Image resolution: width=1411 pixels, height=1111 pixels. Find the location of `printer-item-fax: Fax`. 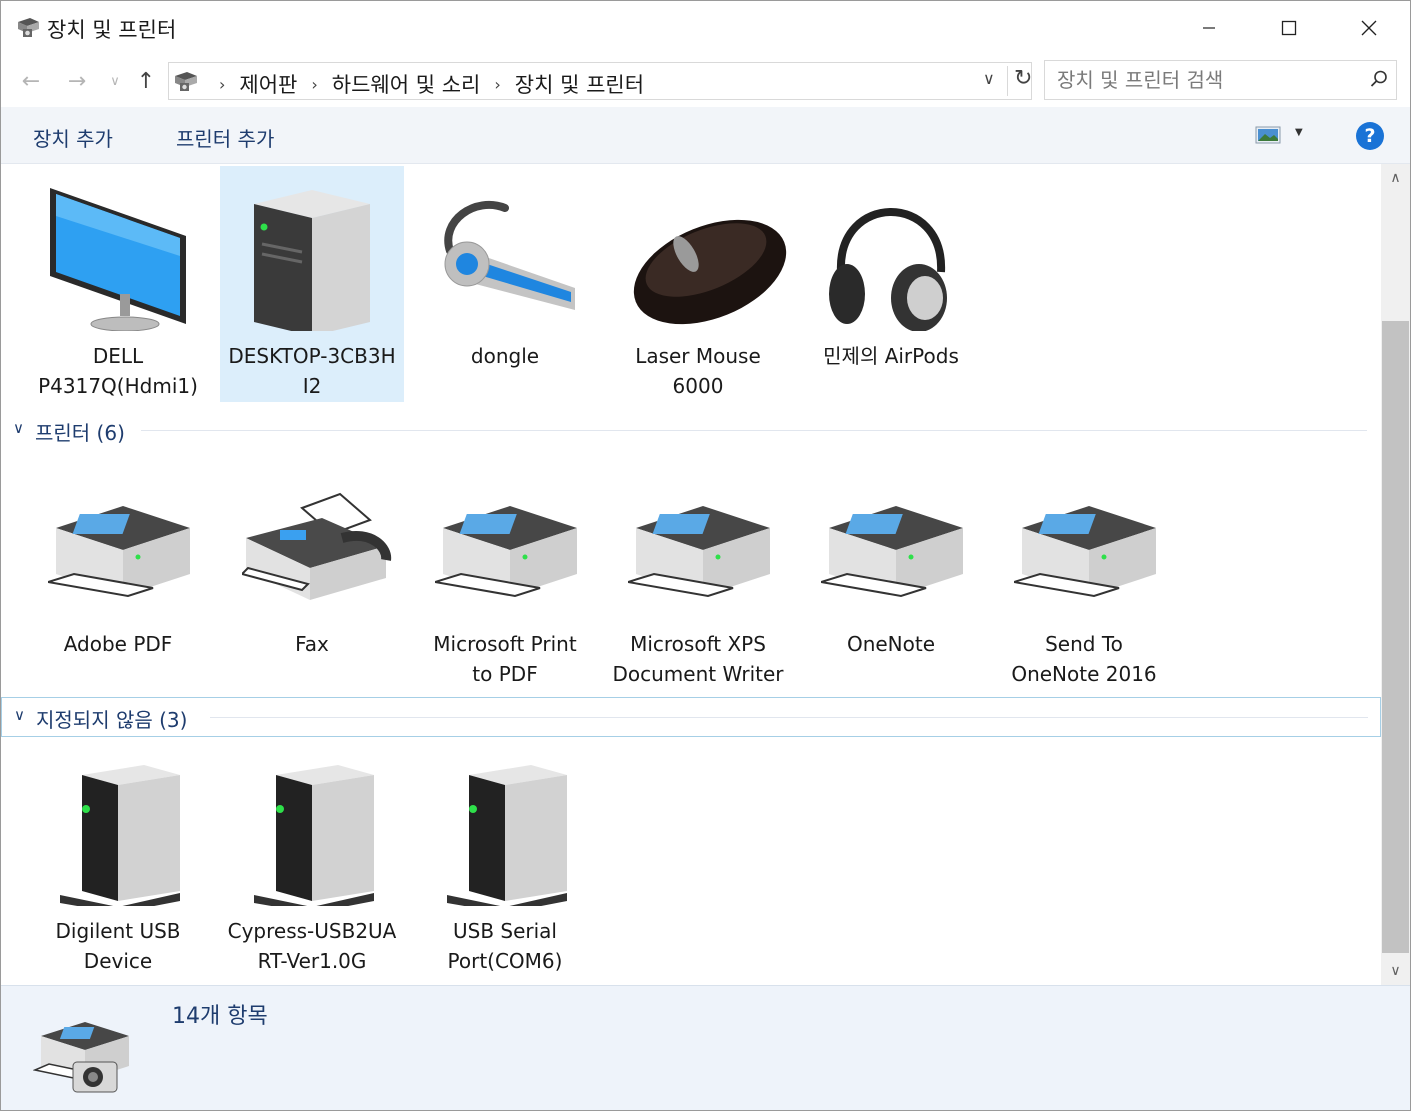

printer-item-fax: Fax is located at coordinates (312, 572).